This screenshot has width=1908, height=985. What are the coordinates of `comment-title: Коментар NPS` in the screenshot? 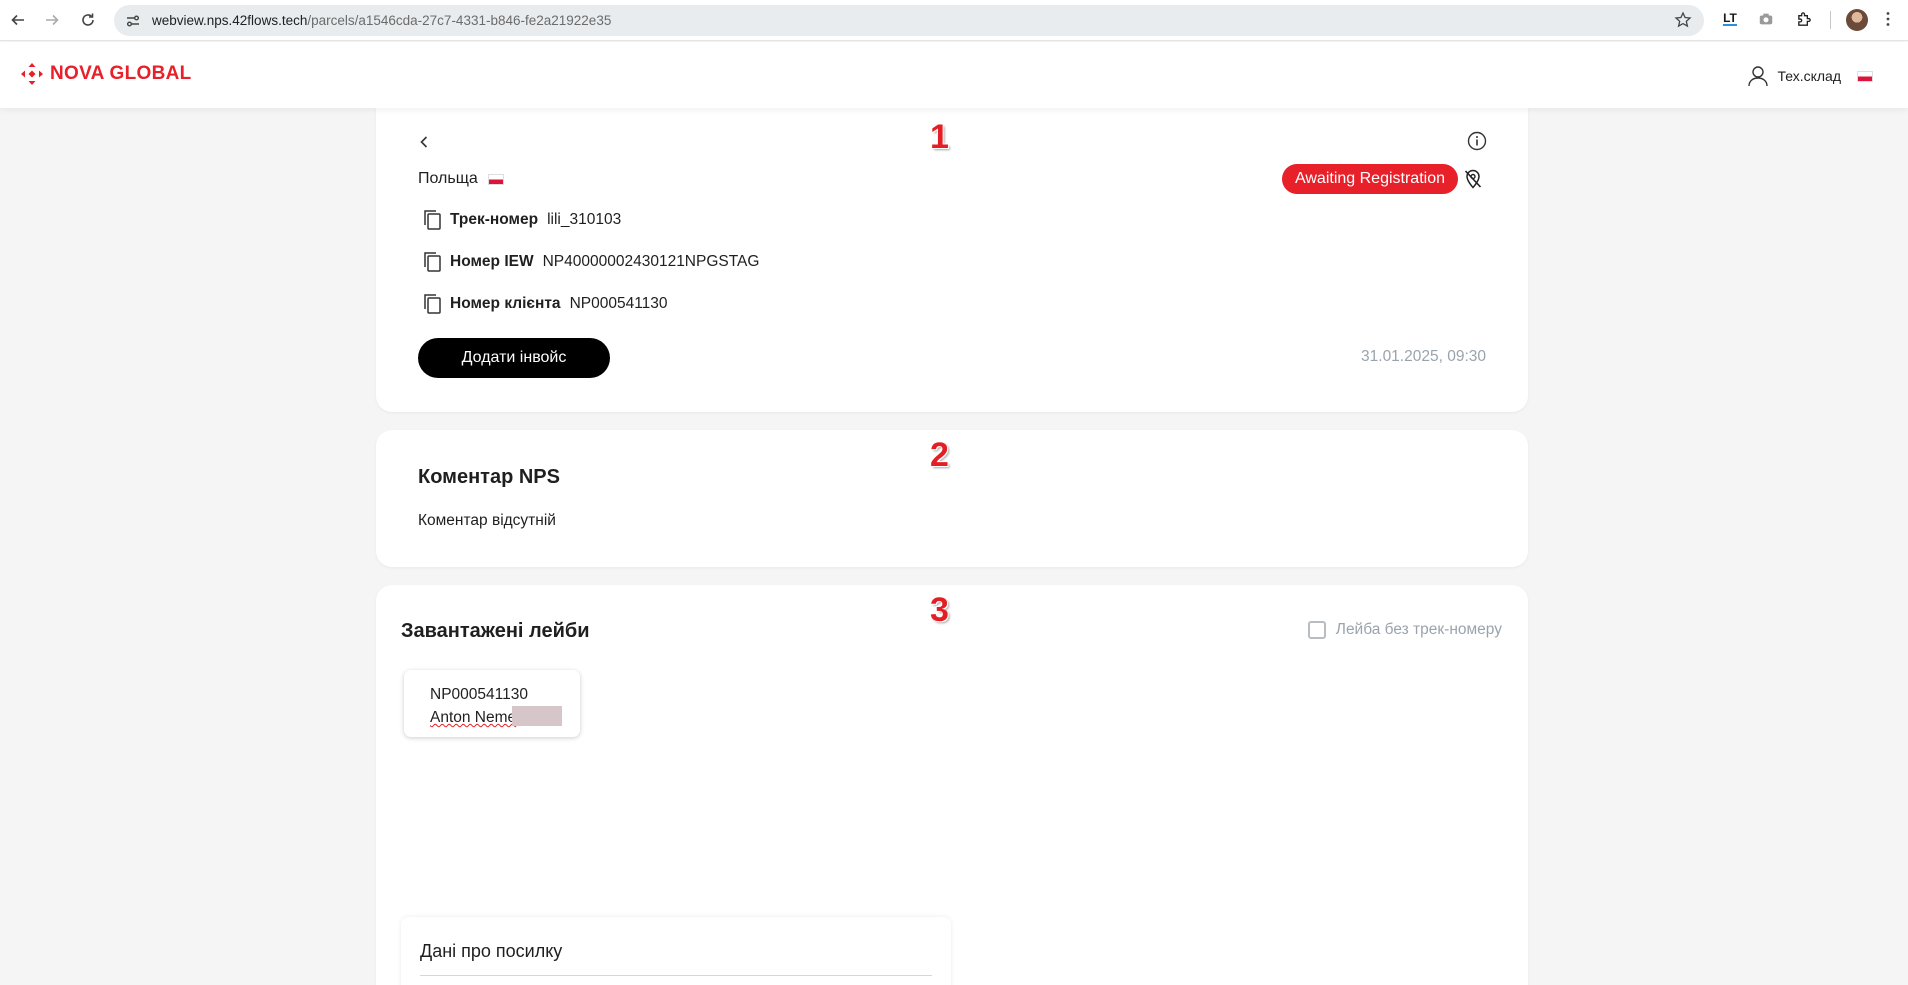 It's located at (489, 477).